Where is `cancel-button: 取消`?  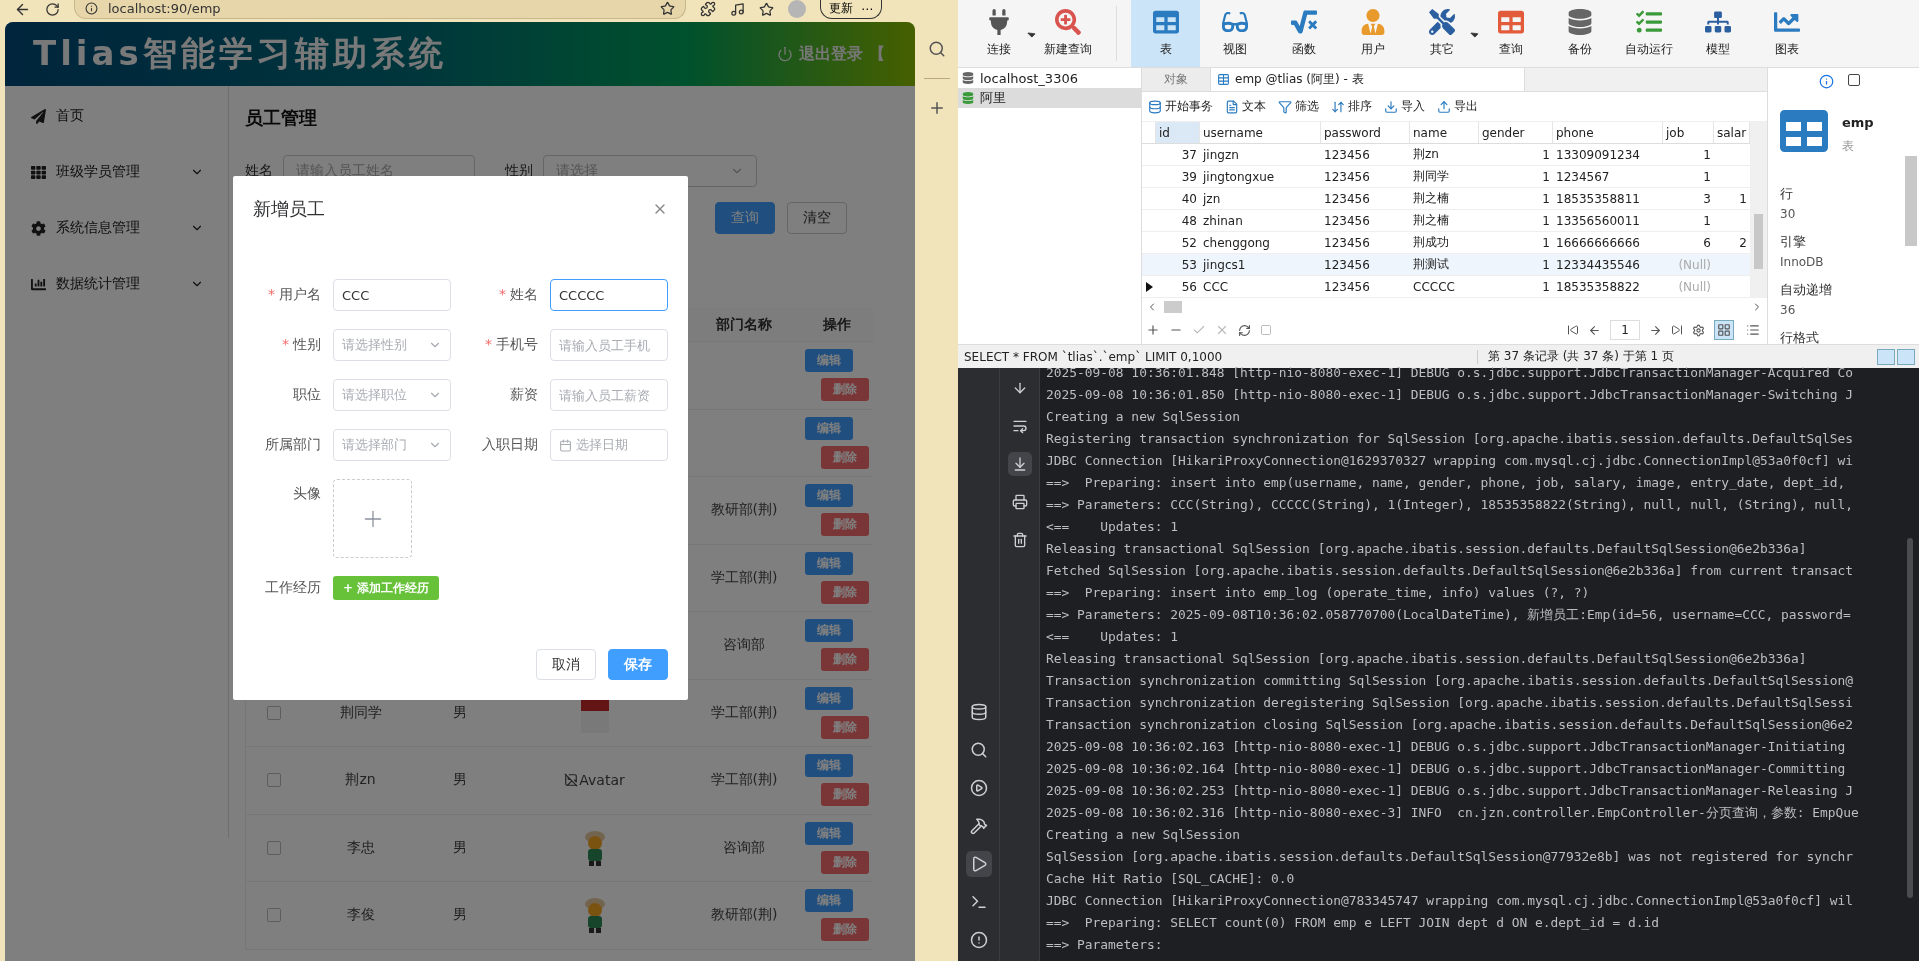
cancel-button: 取消 is located at coordinates (566, 664).